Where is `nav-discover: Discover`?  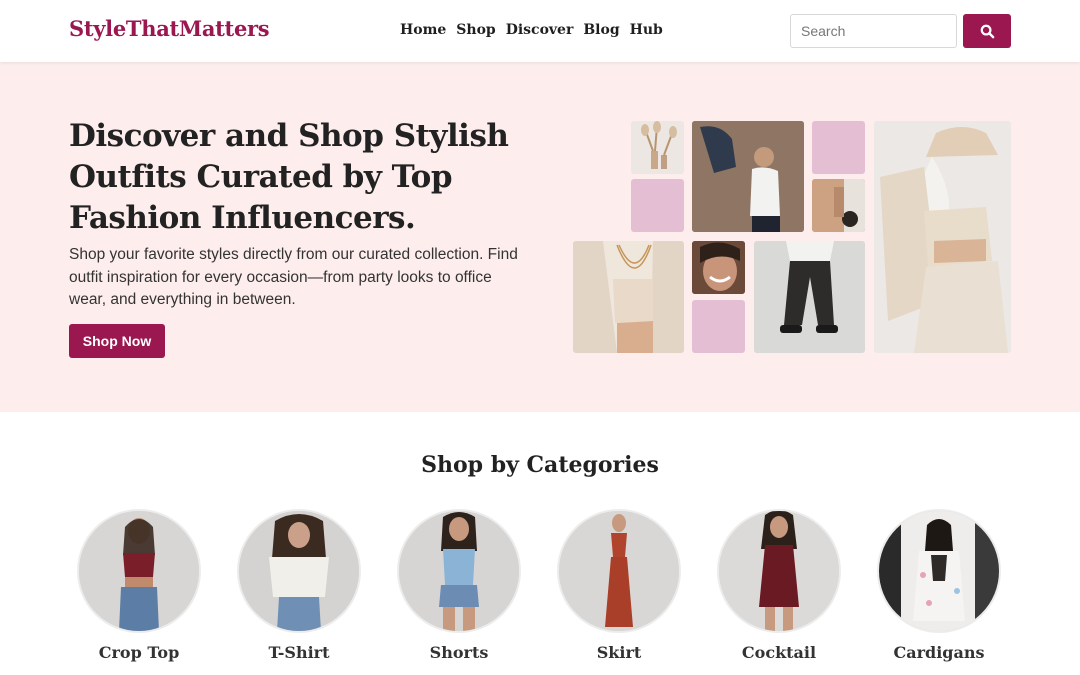 nav-discover: Discover is located at coordinates (540, 30).